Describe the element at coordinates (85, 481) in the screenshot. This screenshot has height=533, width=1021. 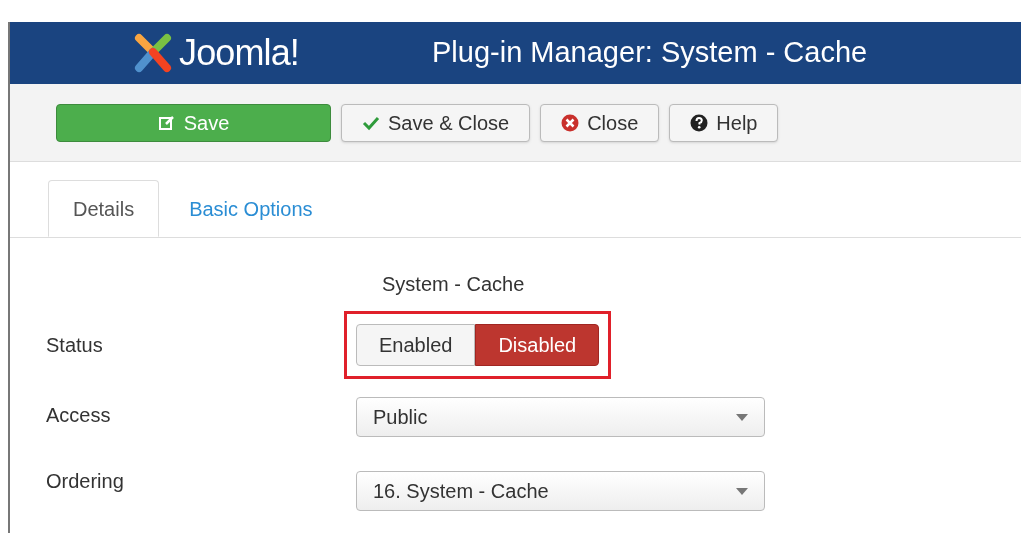
I see `field-label: Ordering` at that location.